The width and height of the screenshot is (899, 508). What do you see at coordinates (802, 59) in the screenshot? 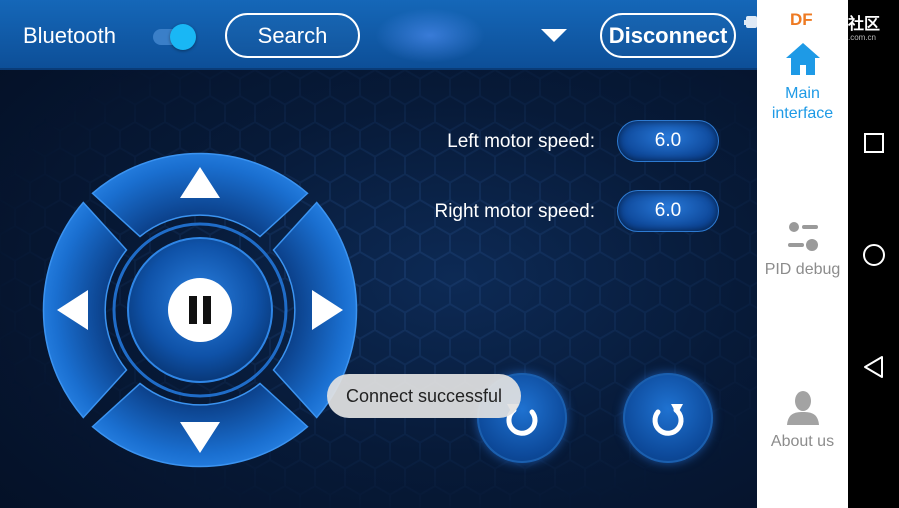
I see `home-icon` at bounding box center [802, 59].